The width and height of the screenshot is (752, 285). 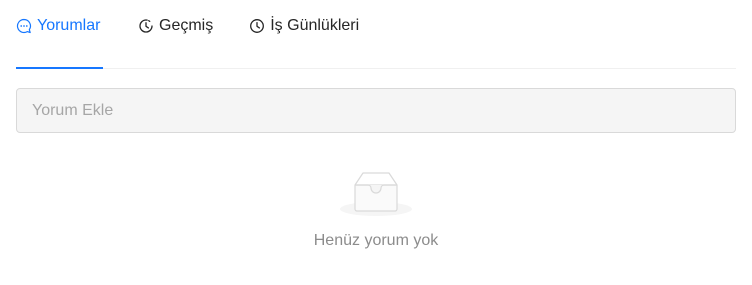 What do you see at coordinates (257, 26) in the screenshot?
I see `clock-icon` at bounding box center [257, 26].